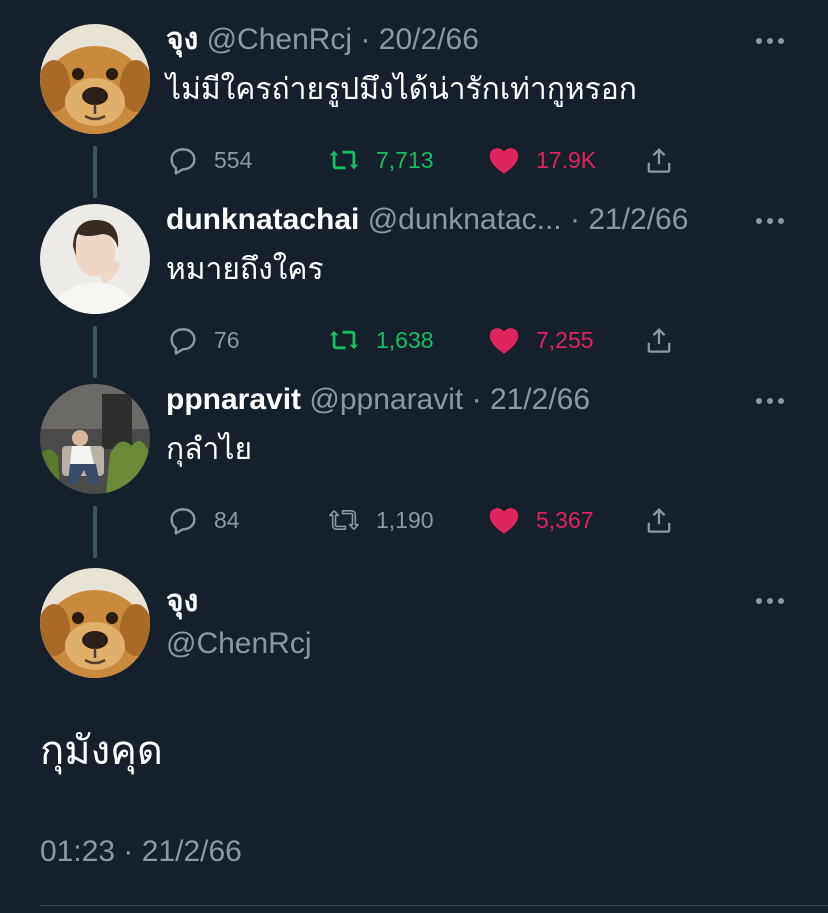 This screenshot has width=828, height=913. Describe the element at coordinates (227, 339) in the screenshot. I see `reply-count: 76` at that location.